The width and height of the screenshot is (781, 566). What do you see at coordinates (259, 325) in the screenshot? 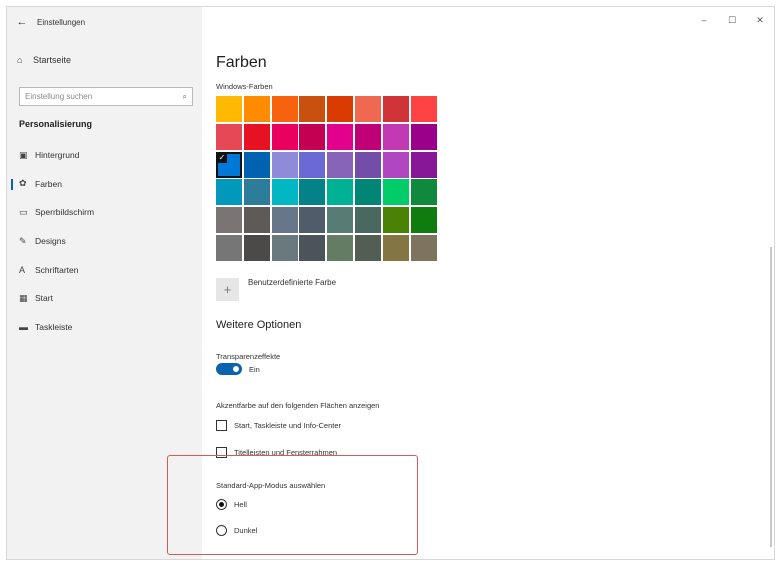
I see `more-options-title: Weitere Optionen` at bounding box center [259, 325].